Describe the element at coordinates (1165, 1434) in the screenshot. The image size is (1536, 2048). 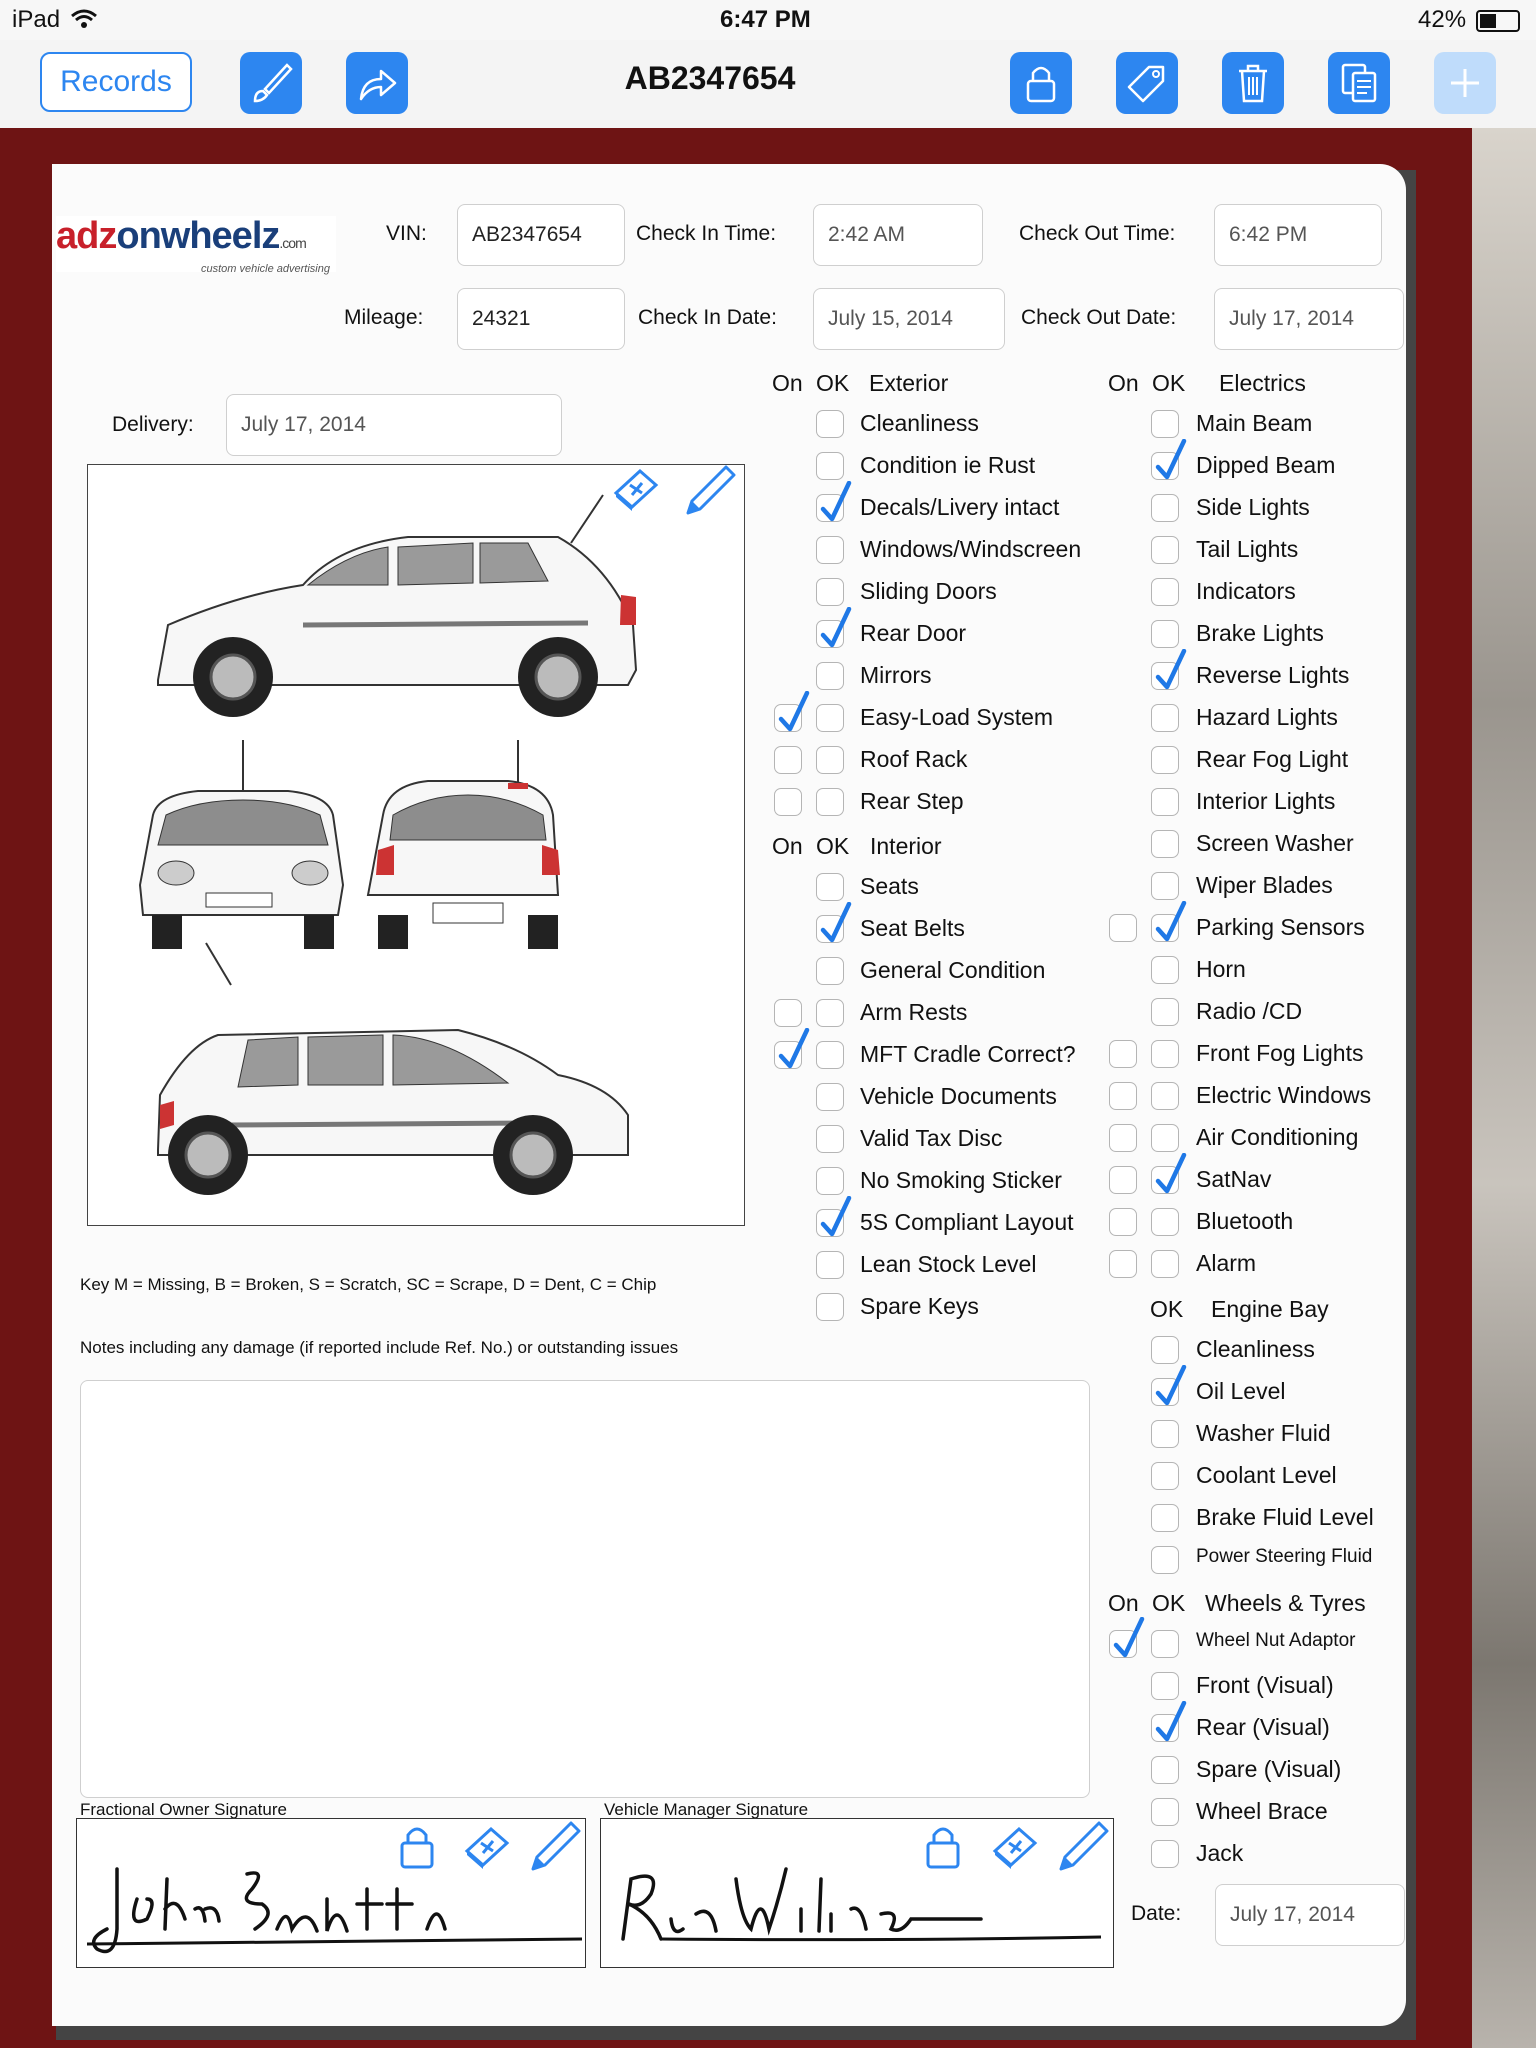
I see `engine_bay-washer-fluid-ok-checkbox` at that location.